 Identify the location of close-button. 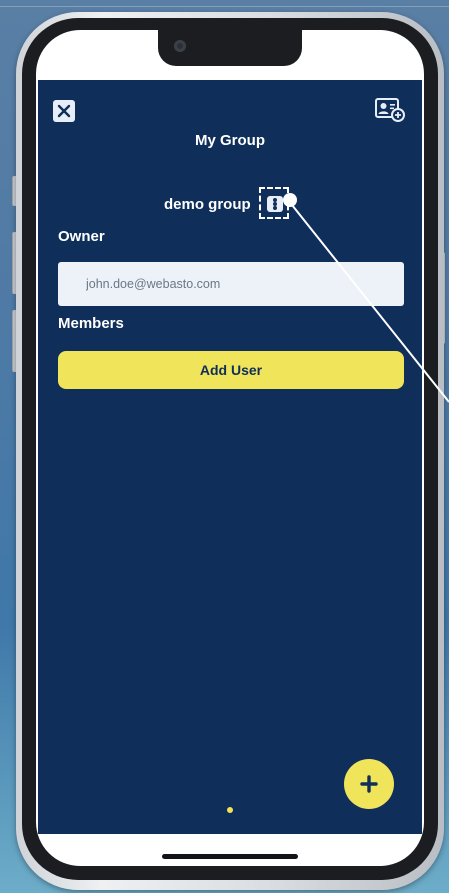
(64, 111).